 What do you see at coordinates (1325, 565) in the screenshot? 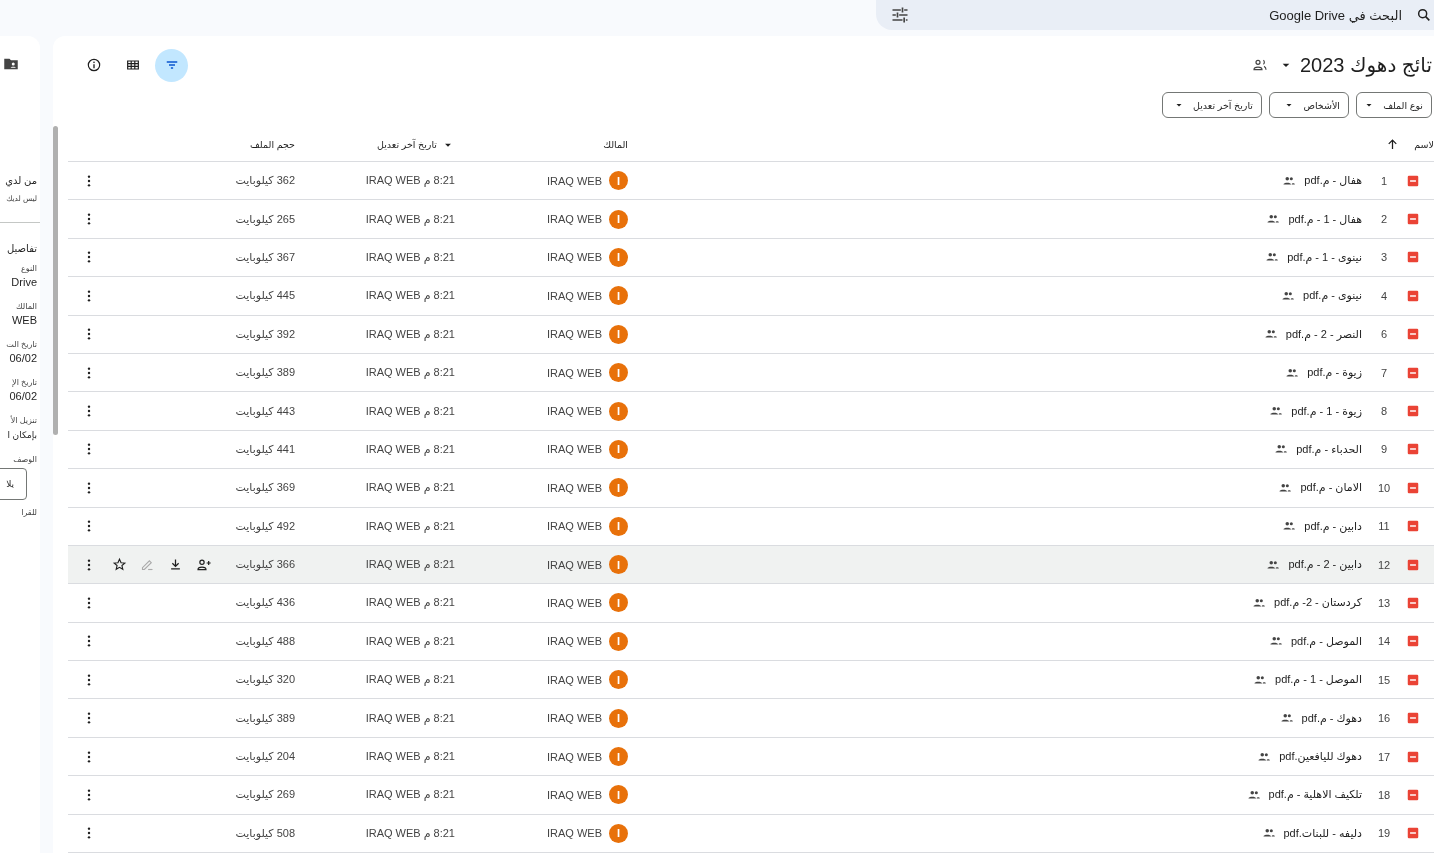
I see `file-name: دابين - 2 - م.pdf` at bounding box center [1325, 565].